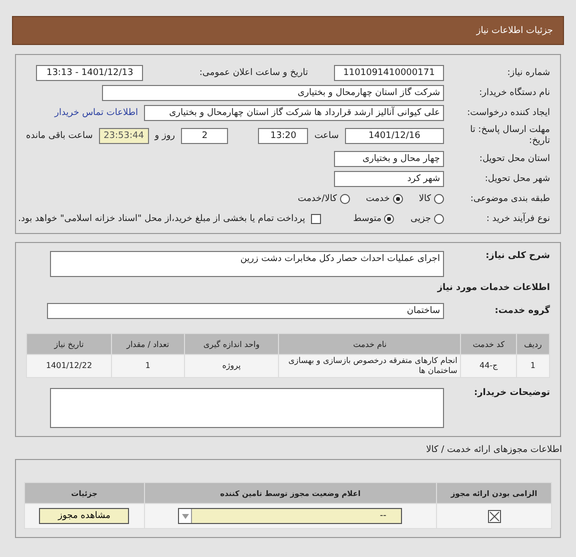  I want to click on column-header: کد خدمت, so click(488, 344).